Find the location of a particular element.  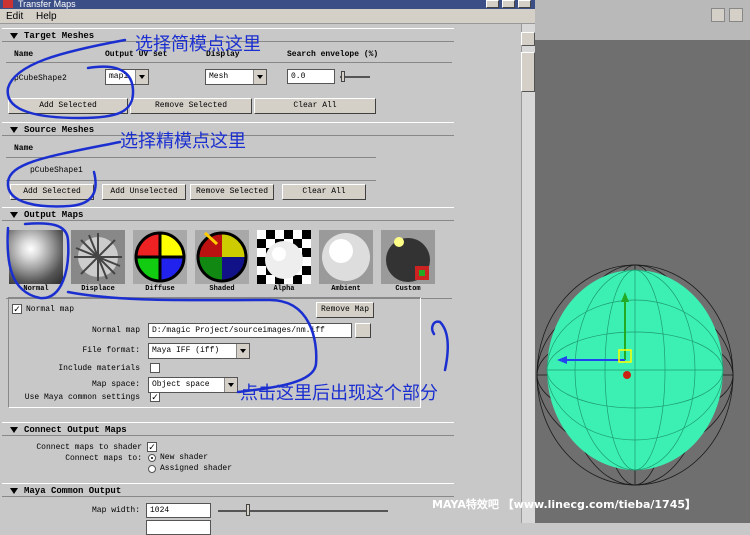

normal-map-icon is located at coordinates (36, 257).